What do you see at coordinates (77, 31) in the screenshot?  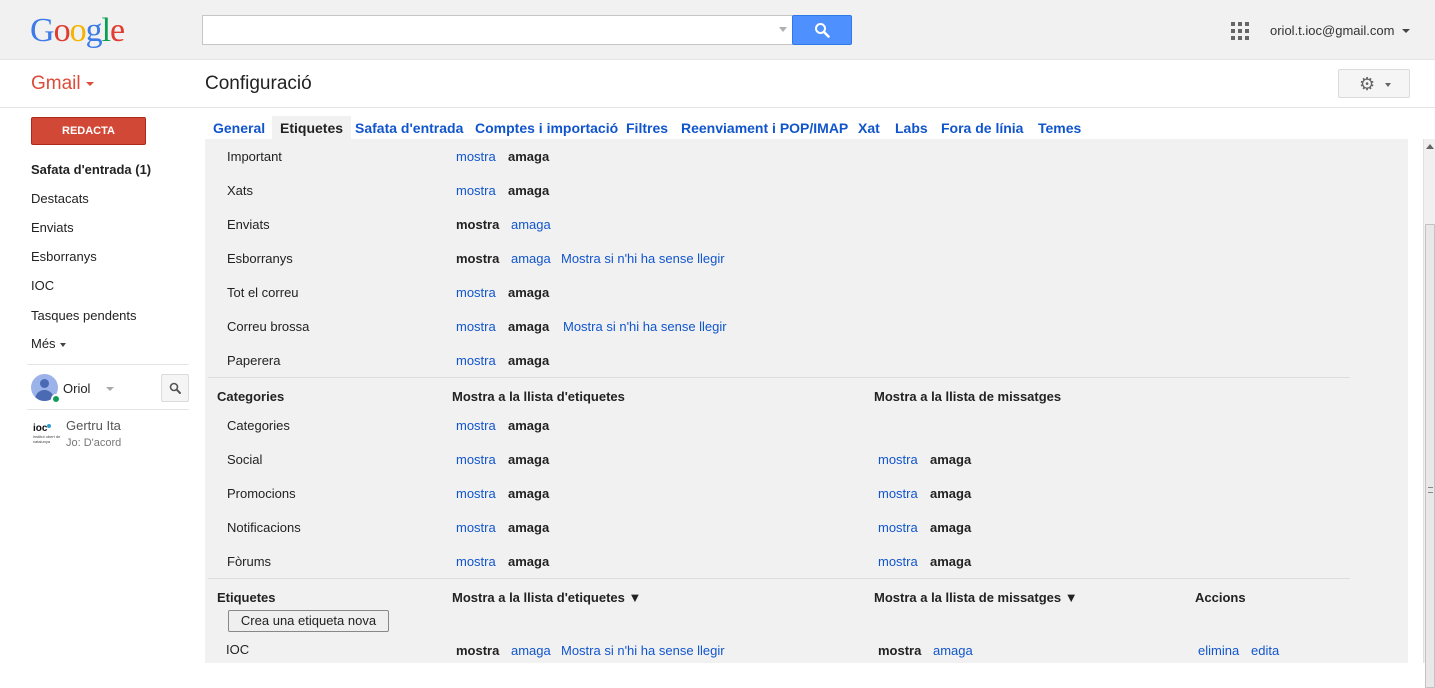 I see `google-logo: Google` at bounding box center [77, 31].